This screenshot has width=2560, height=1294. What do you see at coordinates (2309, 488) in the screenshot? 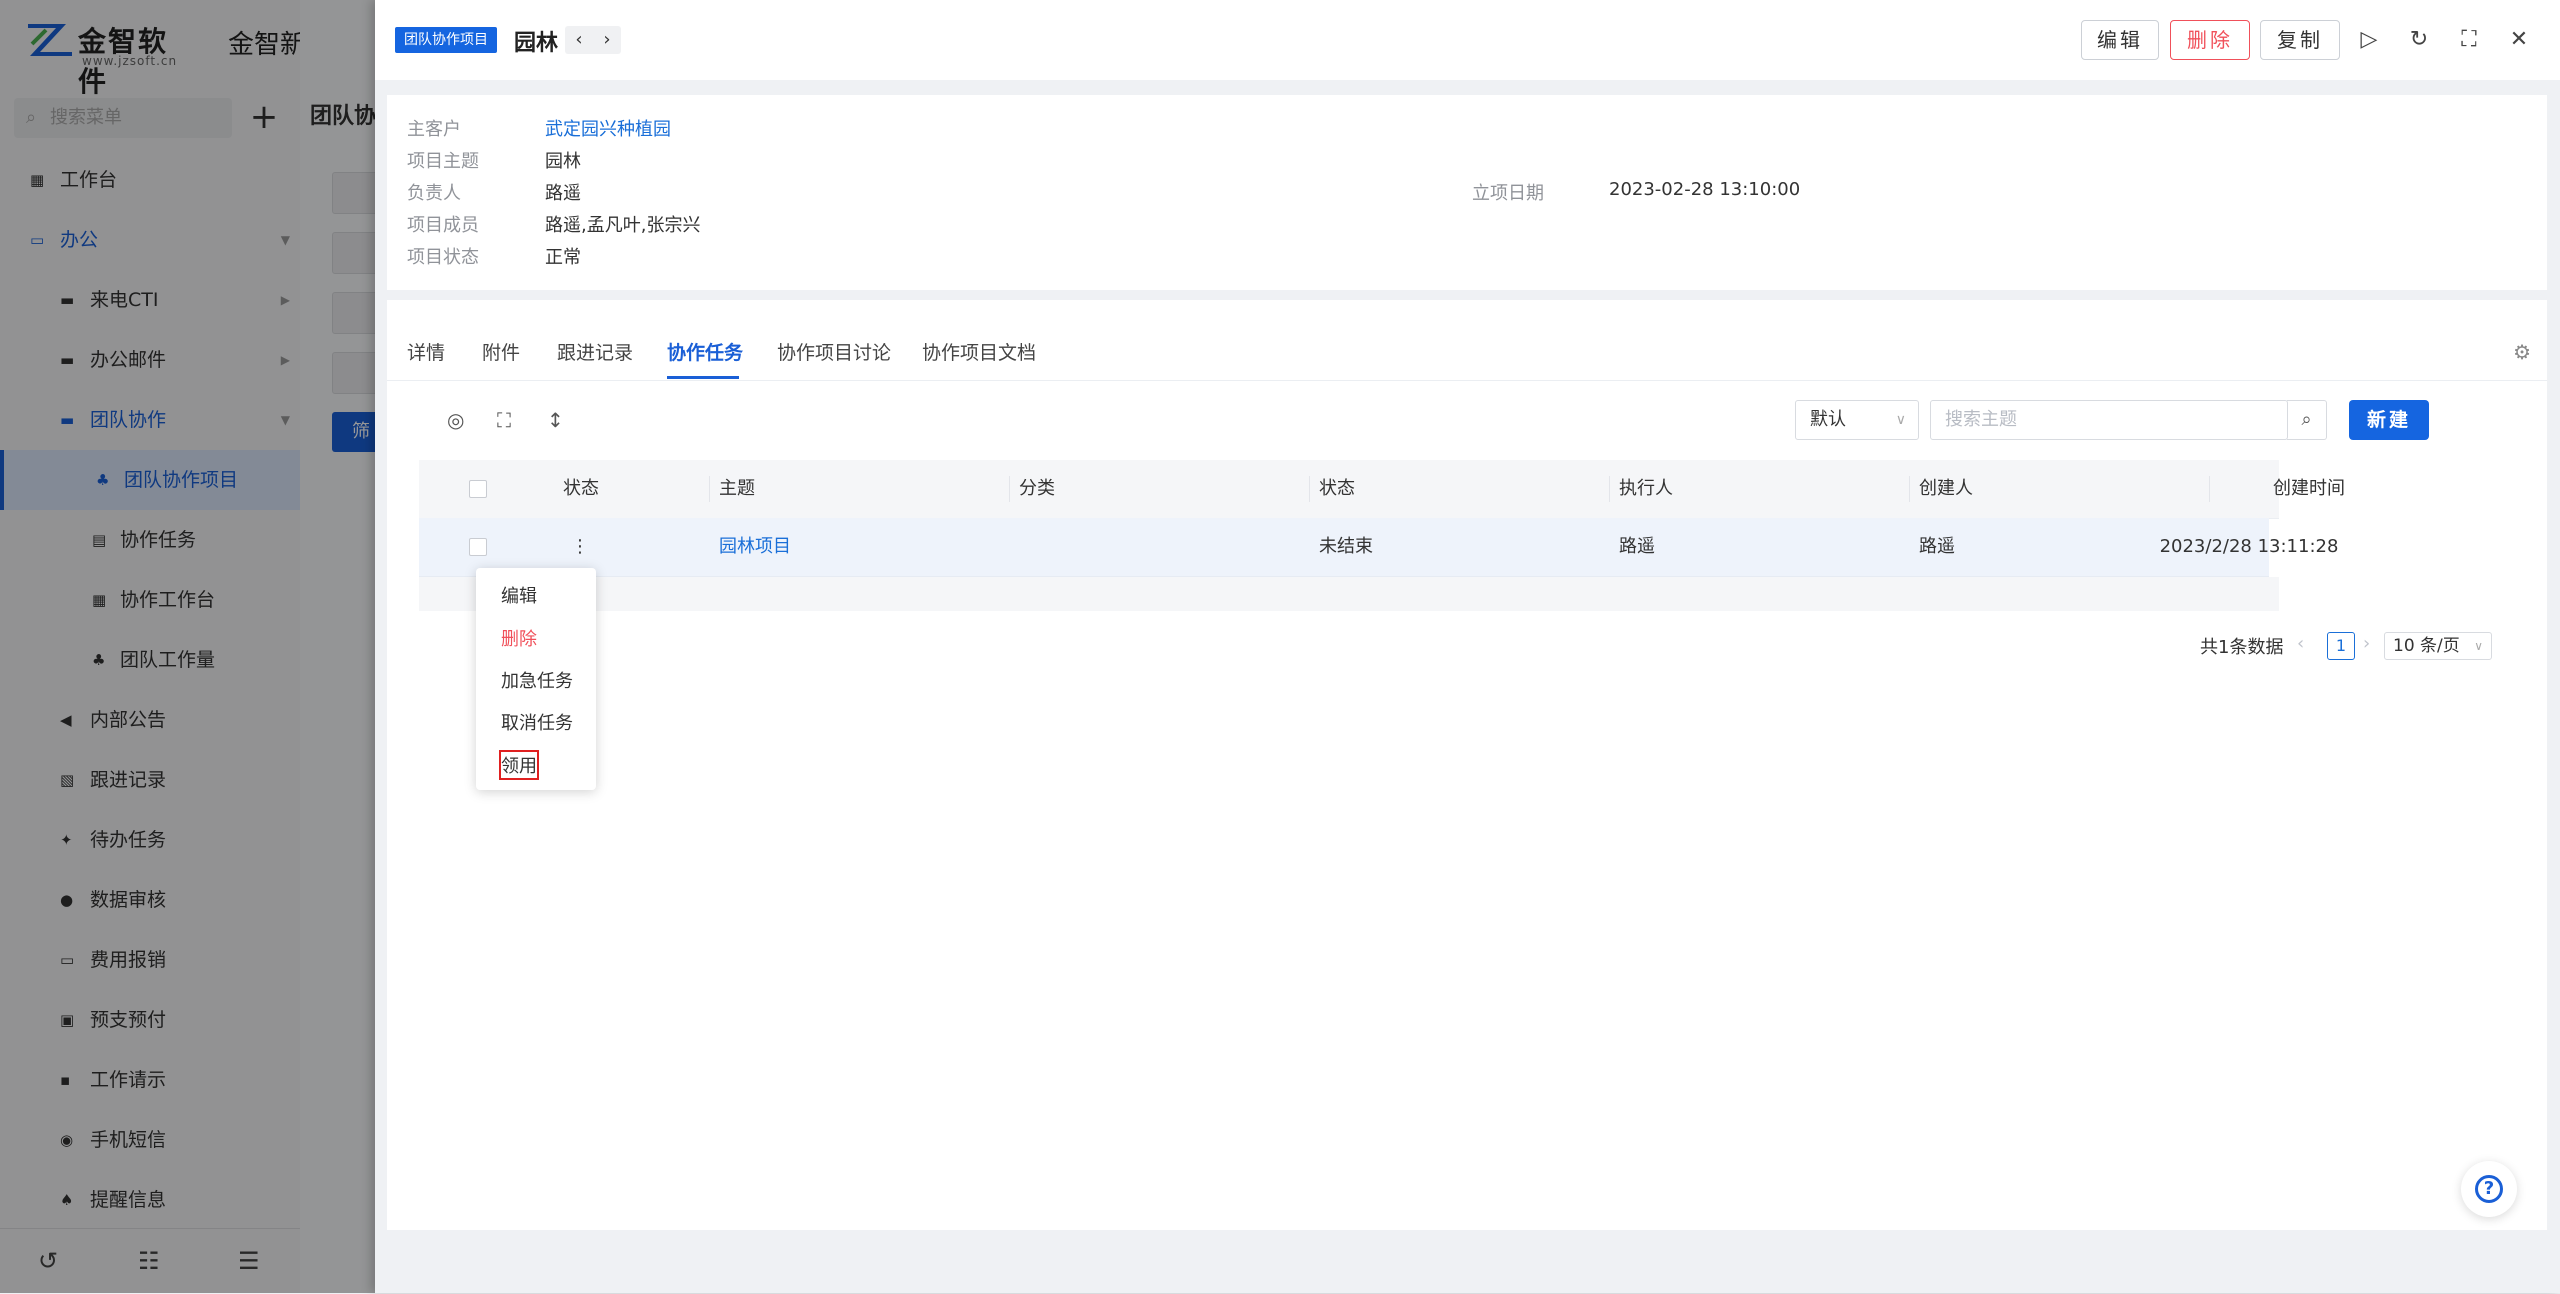
I see `column-header: 创建时间` at bounding box center [2309, 488].